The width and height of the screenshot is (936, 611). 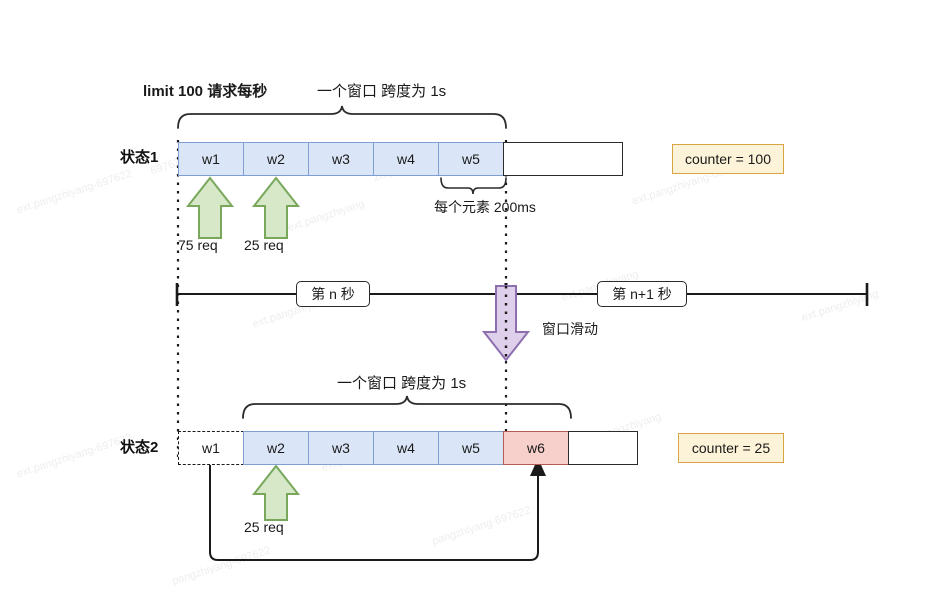 I want to click on second-n-text: 第 n 秒, so click(x=333, y=294).